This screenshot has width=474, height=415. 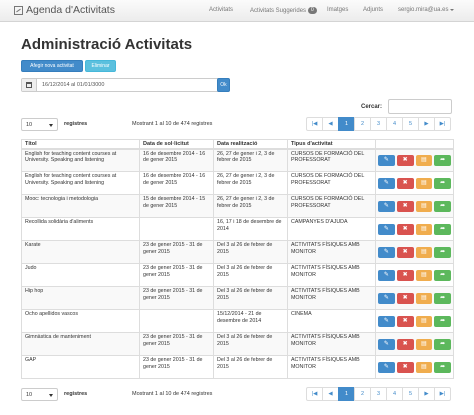 I want to click on page-length-select-bottom: 10, so click(x=39, y=394).